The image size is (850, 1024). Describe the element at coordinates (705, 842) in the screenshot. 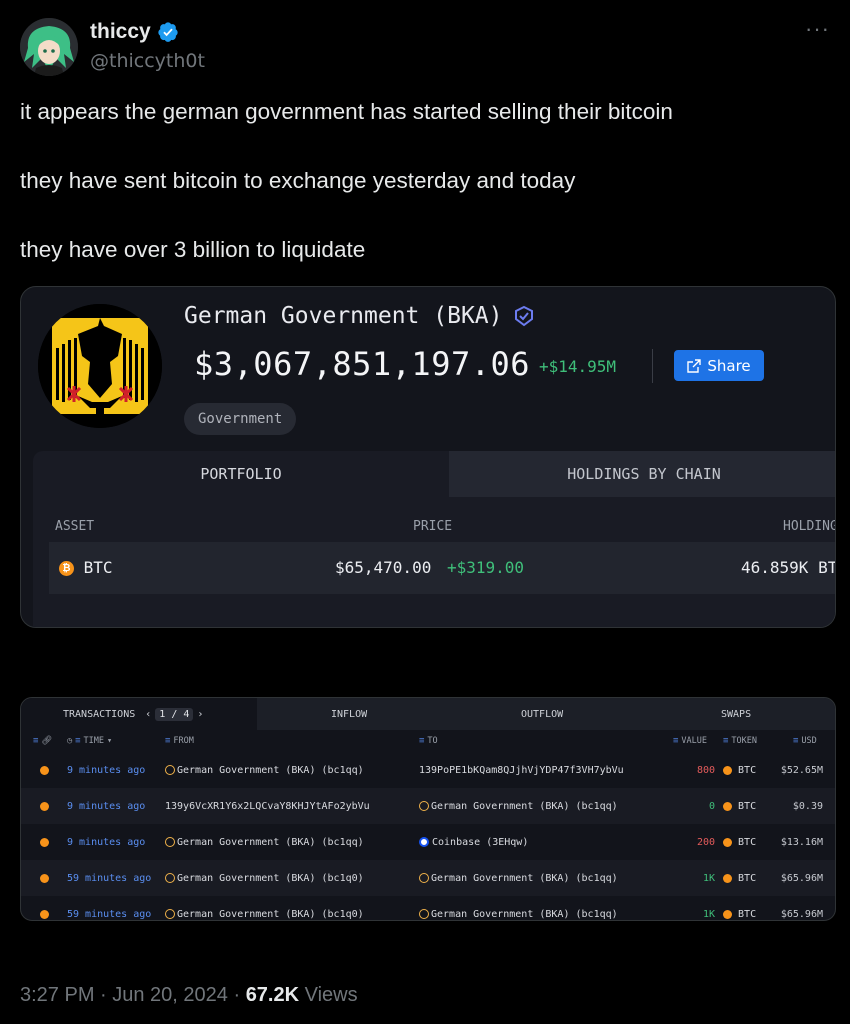

I see `value-cell: 200` at that location.